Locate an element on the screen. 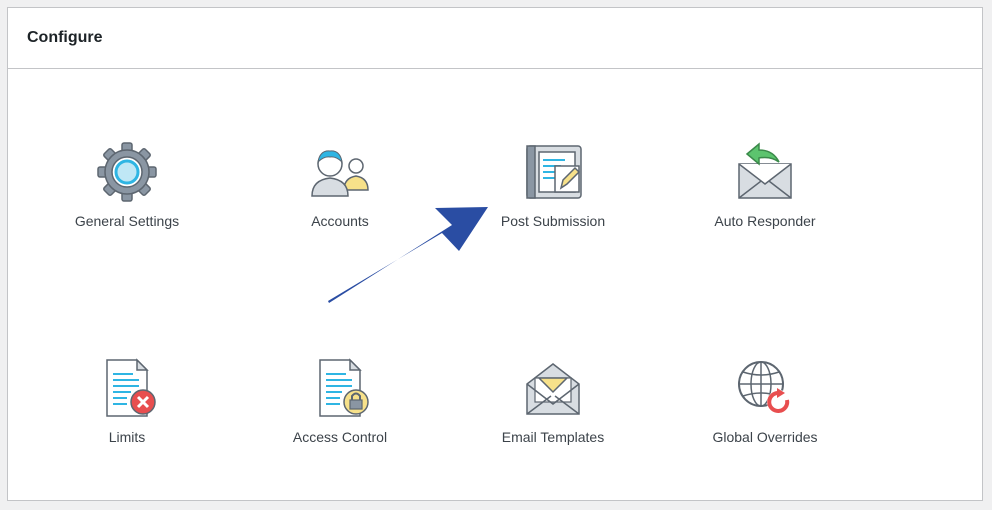 The width and height of the screenshot is (992, 510). tile-auto-responder: Auto Responder is located at coordinates (765, 200).